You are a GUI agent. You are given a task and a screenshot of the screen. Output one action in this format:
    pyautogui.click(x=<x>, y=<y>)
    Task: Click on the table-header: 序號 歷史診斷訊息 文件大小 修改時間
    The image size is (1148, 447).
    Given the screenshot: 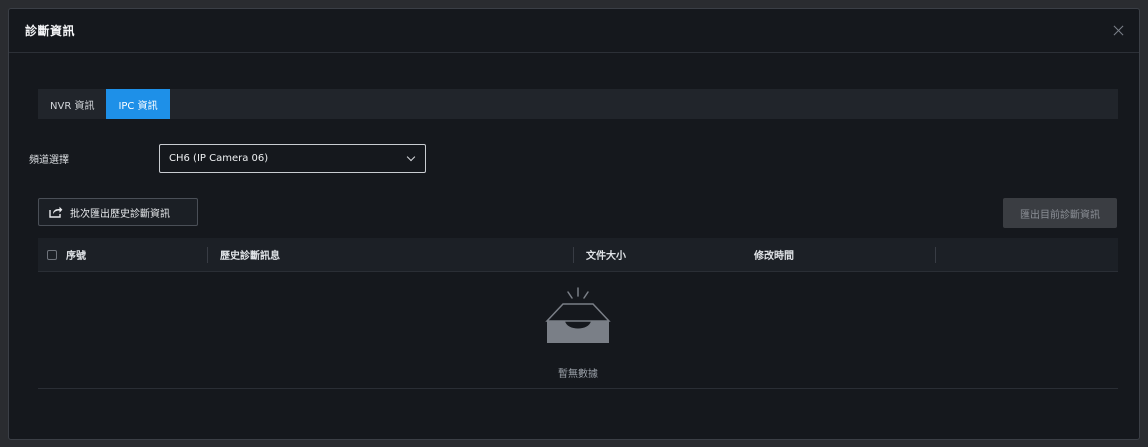 What is the action you would take?
    pyautogui.click(x=578, y=255)
    